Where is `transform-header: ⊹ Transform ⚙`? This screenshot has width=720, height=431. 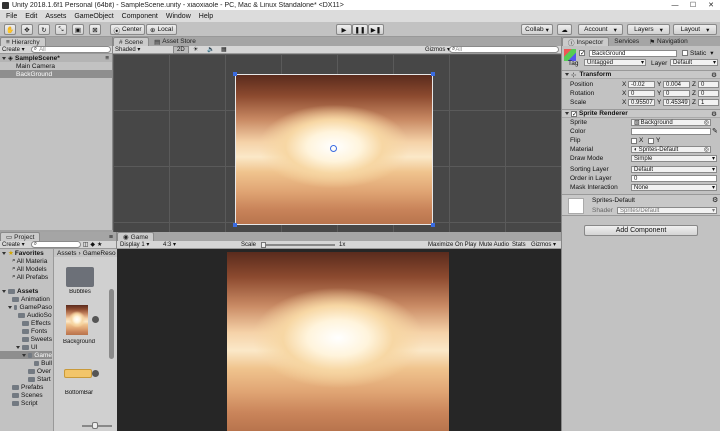
transform-header: ⊹ Transform ⚙ is located at coordinates (641, 74).